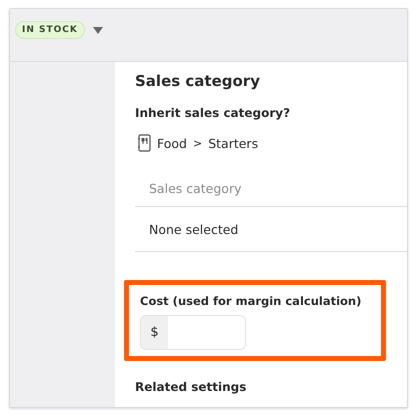  Describe the element at coordinates (191, 387) in the screenshot. I see `related-settings-heading: Related settings` at that location.